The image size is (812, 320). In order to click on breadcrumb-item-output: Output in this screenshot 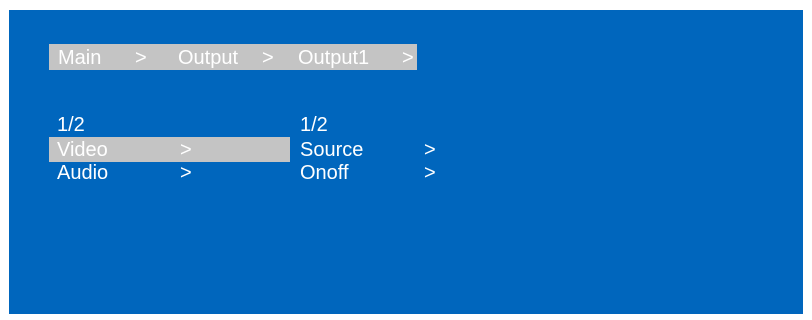, I will do `click(208, 58)`.